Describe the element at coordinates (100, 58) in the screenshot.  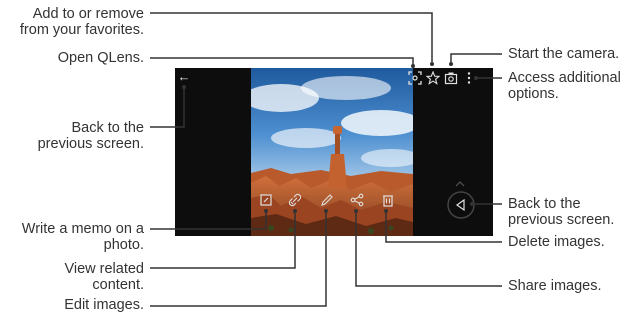
I see `callout-qlens: Open QLens.` at that location.